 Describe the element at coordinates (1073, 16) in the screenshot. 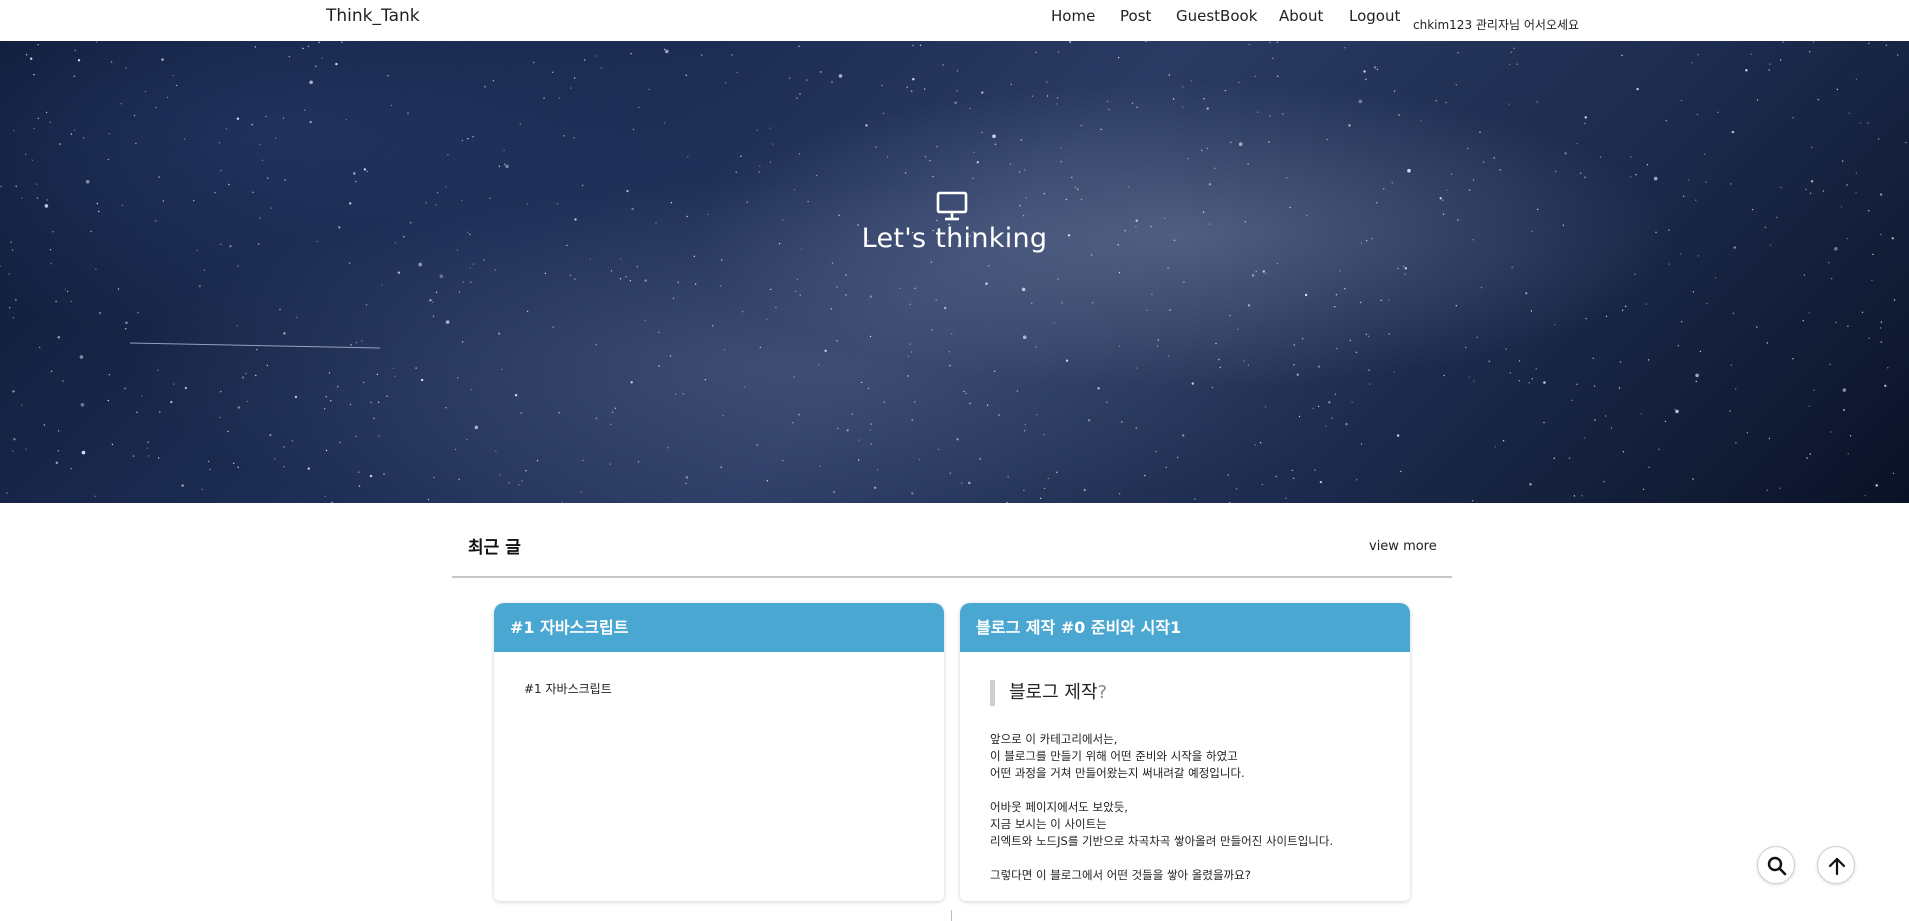

I see `nav-home: Home` at that location.